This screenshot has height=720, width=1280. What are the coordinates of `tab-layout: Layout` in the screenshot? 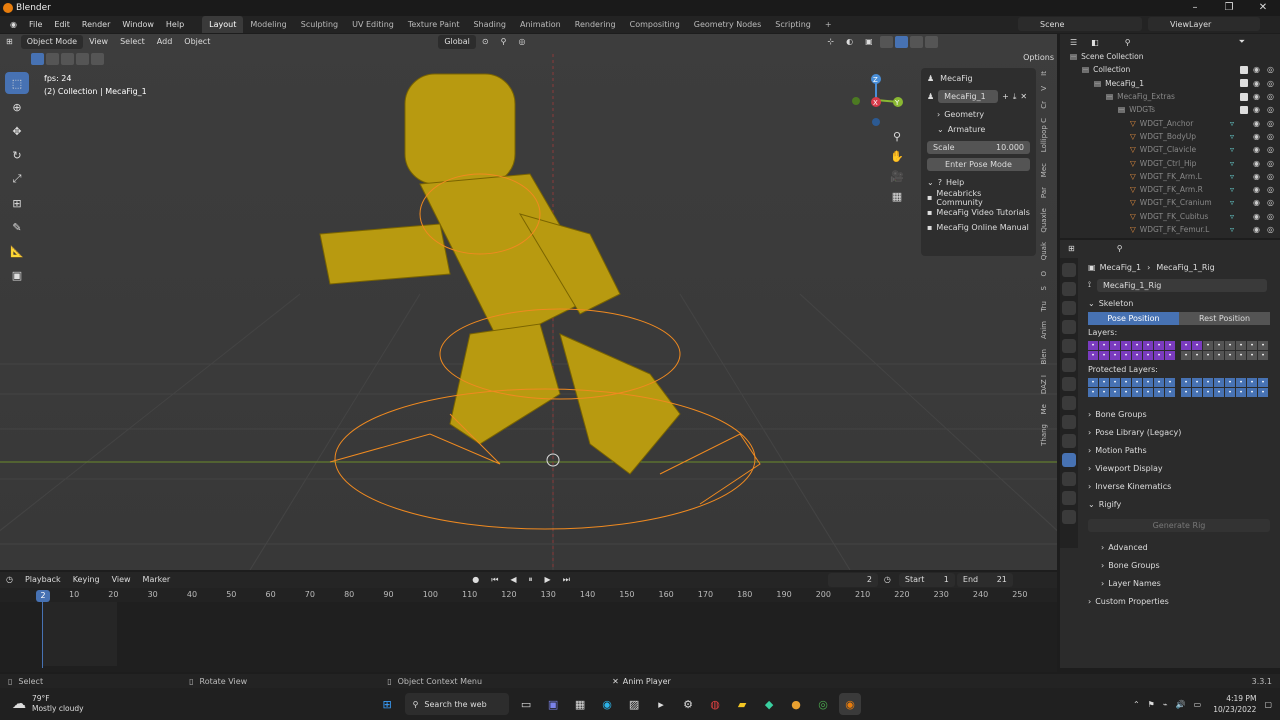 It's located at (223, 24).